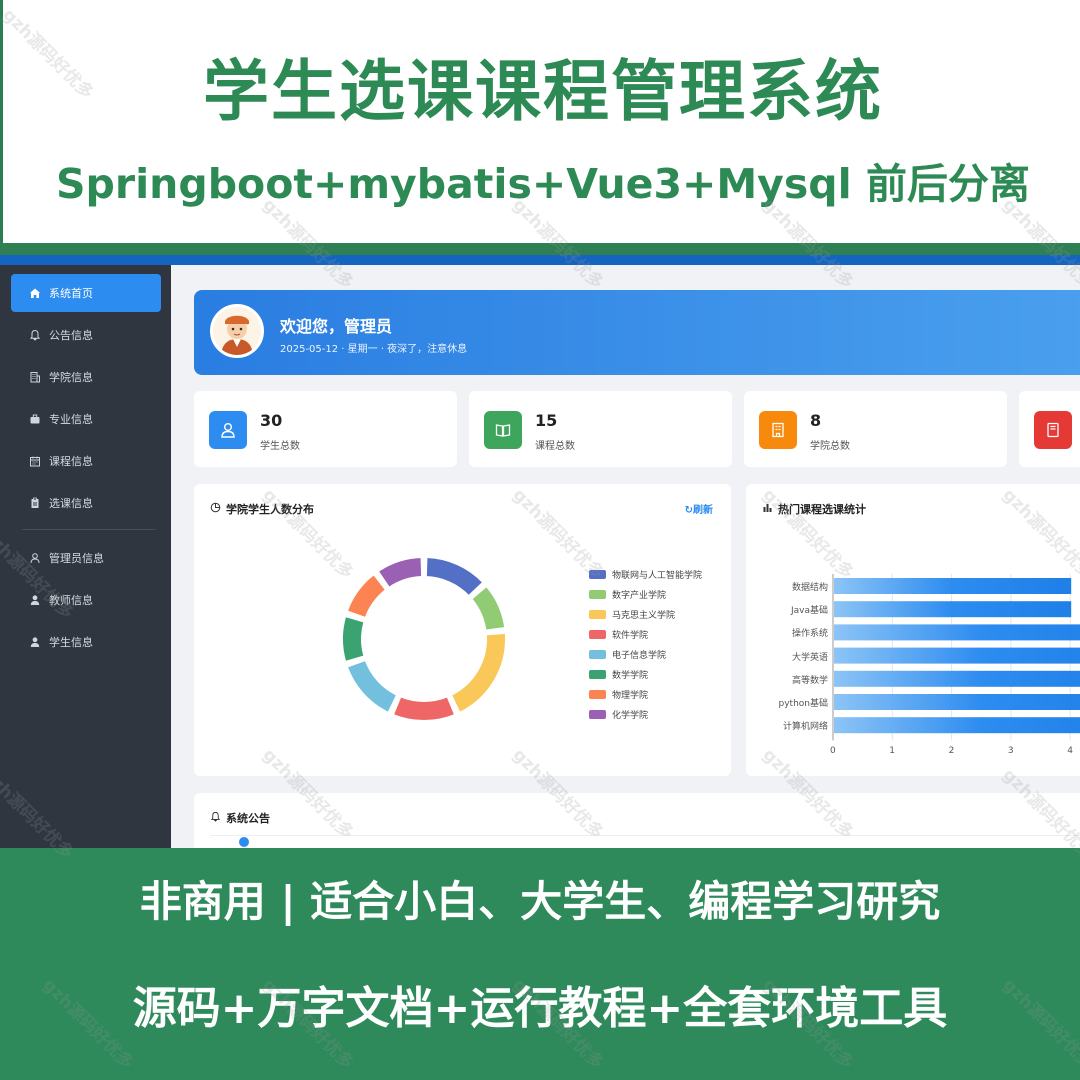 The width and height of the screenshot is (1080, 1080). Describe the element at coordinates (809, 634) in the screenshot. I see `bar-category-label: 操作系统` at that location.